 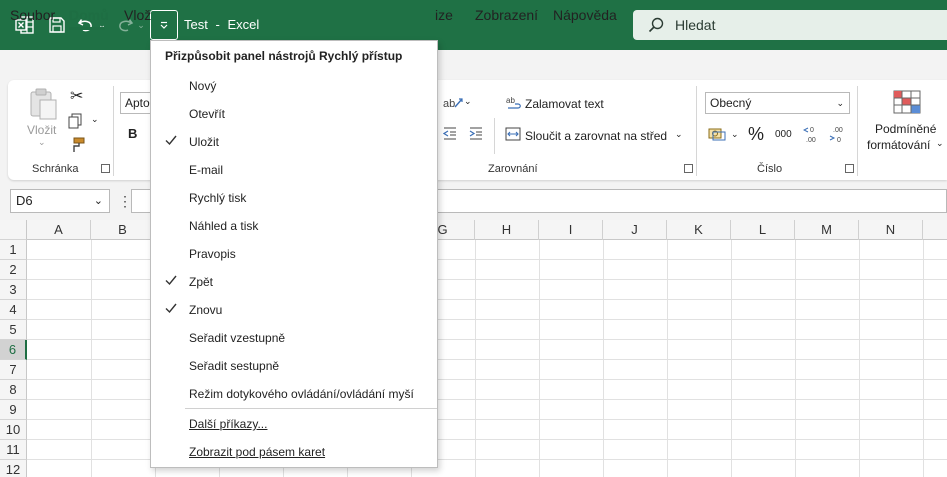 I want to click on row-header: 1, so click(x=13, y=250).